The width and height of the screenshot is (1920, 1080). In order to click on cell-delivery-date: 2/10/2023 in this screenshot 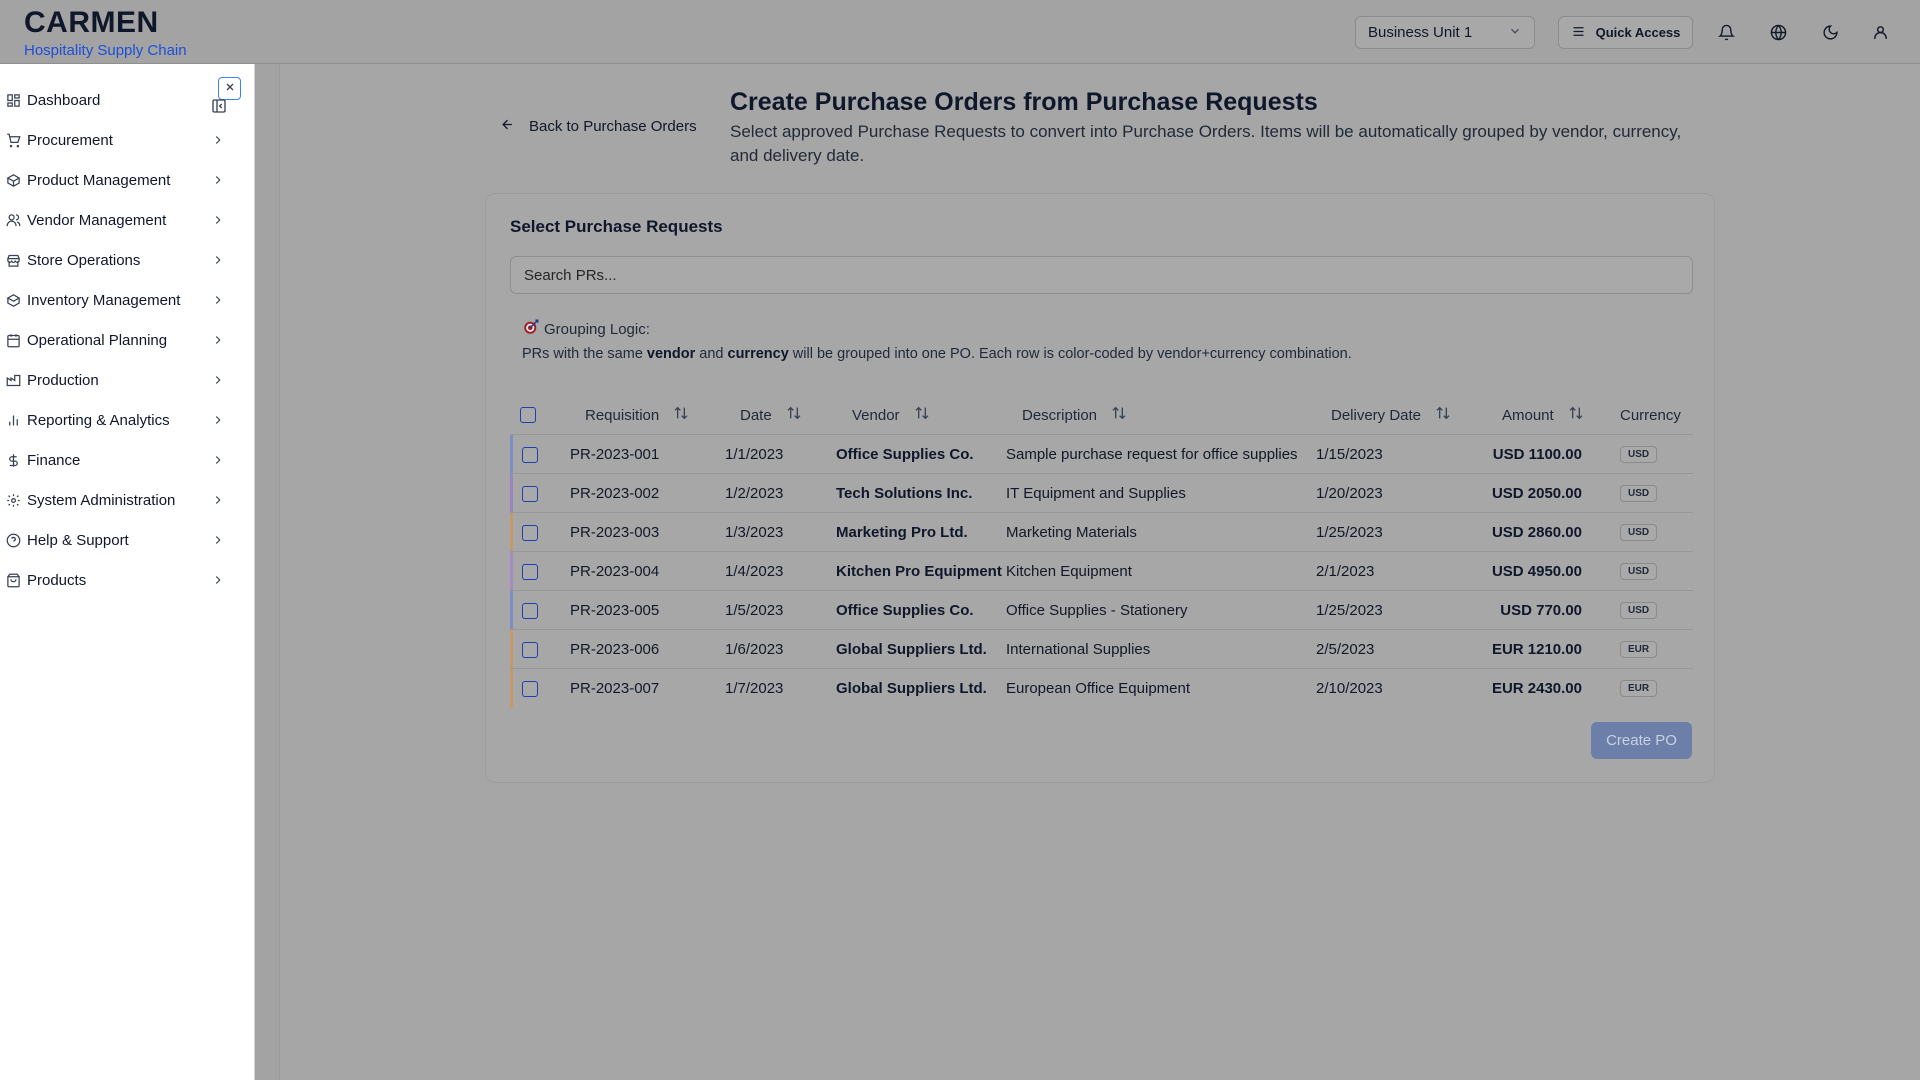, I will do `click(1349, 688)`.